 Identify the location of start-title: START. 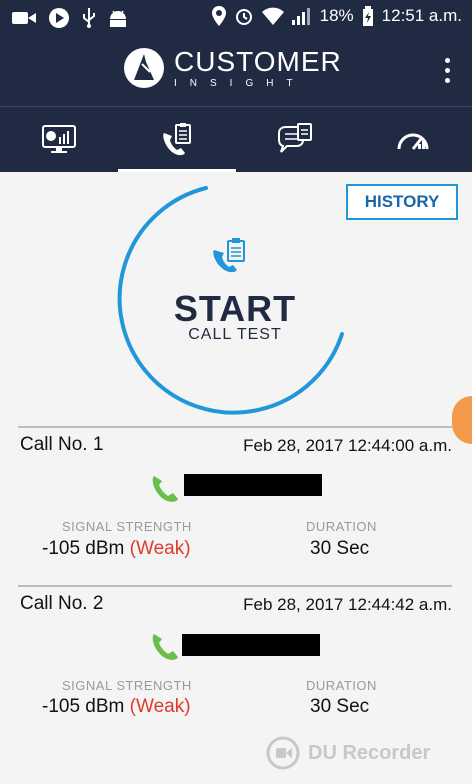
(235, 309).